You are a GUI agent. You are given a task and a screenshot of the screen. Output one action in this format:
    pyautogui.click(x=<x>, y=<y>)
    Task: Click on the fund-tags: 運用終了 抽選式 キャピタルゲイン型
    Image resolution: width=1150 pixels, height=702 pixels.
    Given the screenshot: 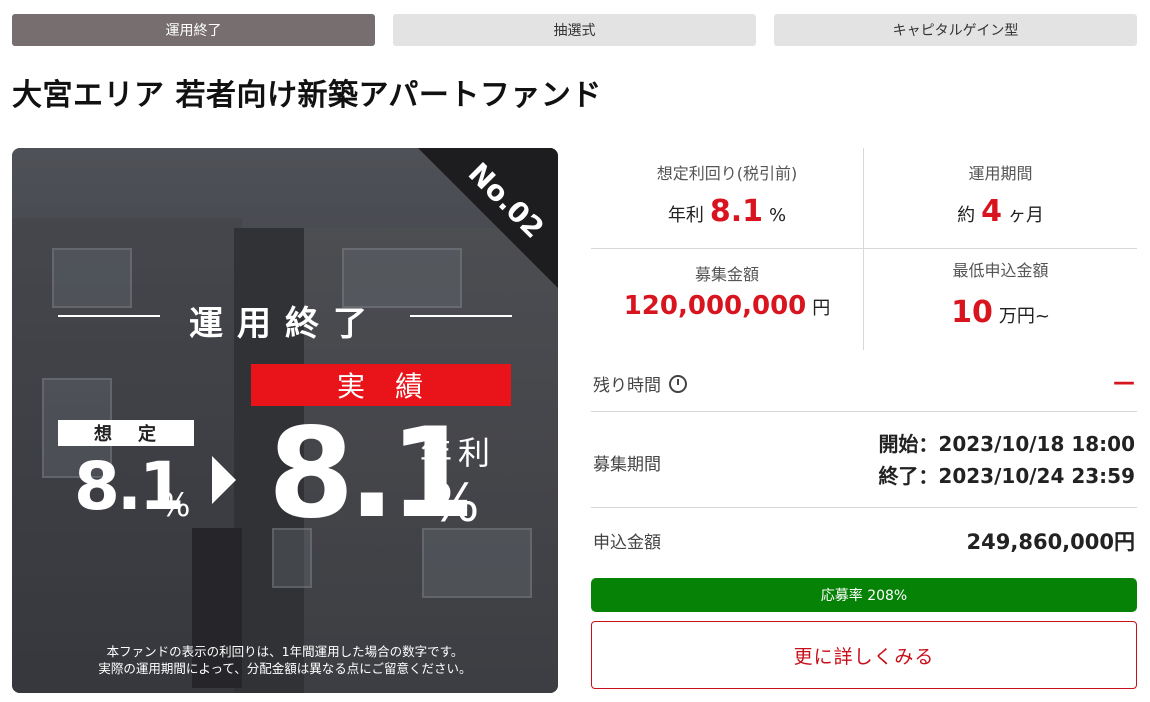 What is the action you would take?
    pyautogui.click(x=574, y=30)
    